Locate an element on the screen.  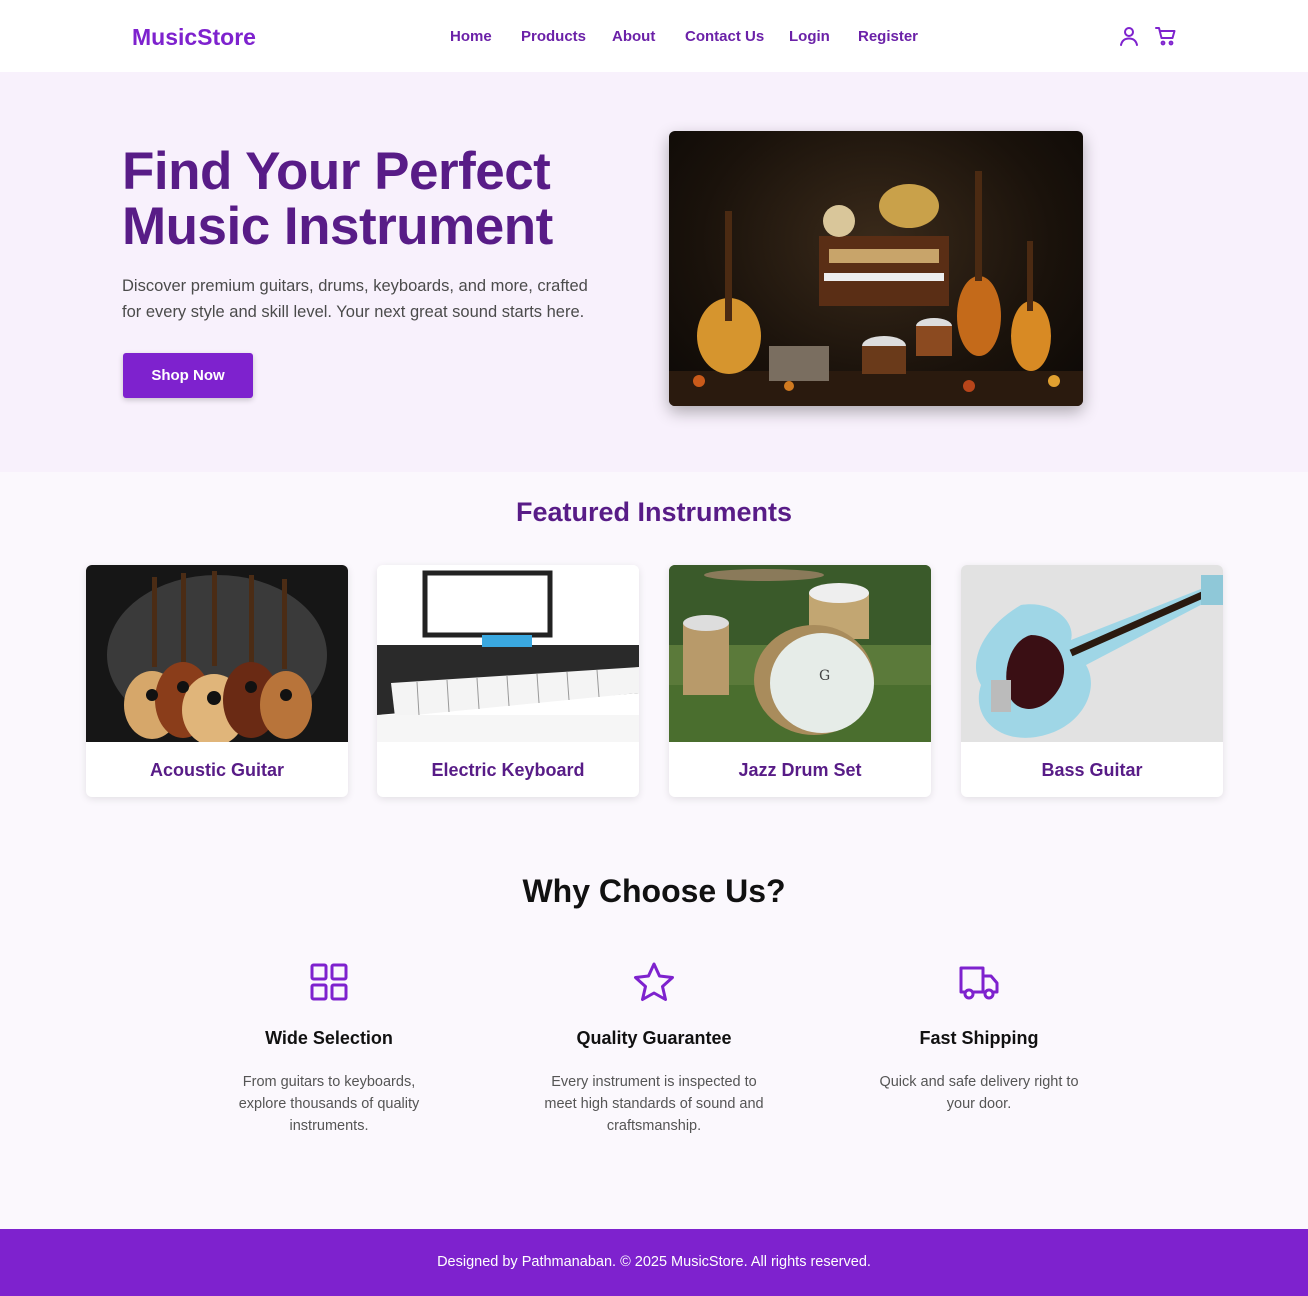
cart-icon is located at coordinates (1166, 36).